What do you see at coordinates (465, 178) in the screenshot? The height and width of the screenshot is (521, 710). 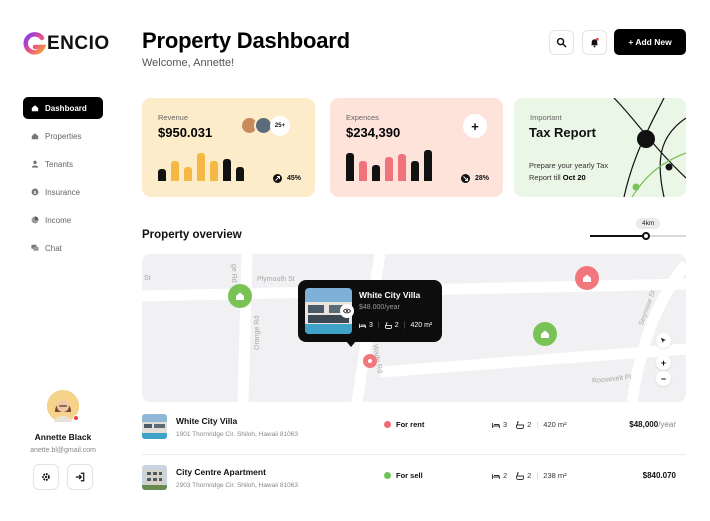 I see `trend-down-icon` at bounding box center [465, 178].